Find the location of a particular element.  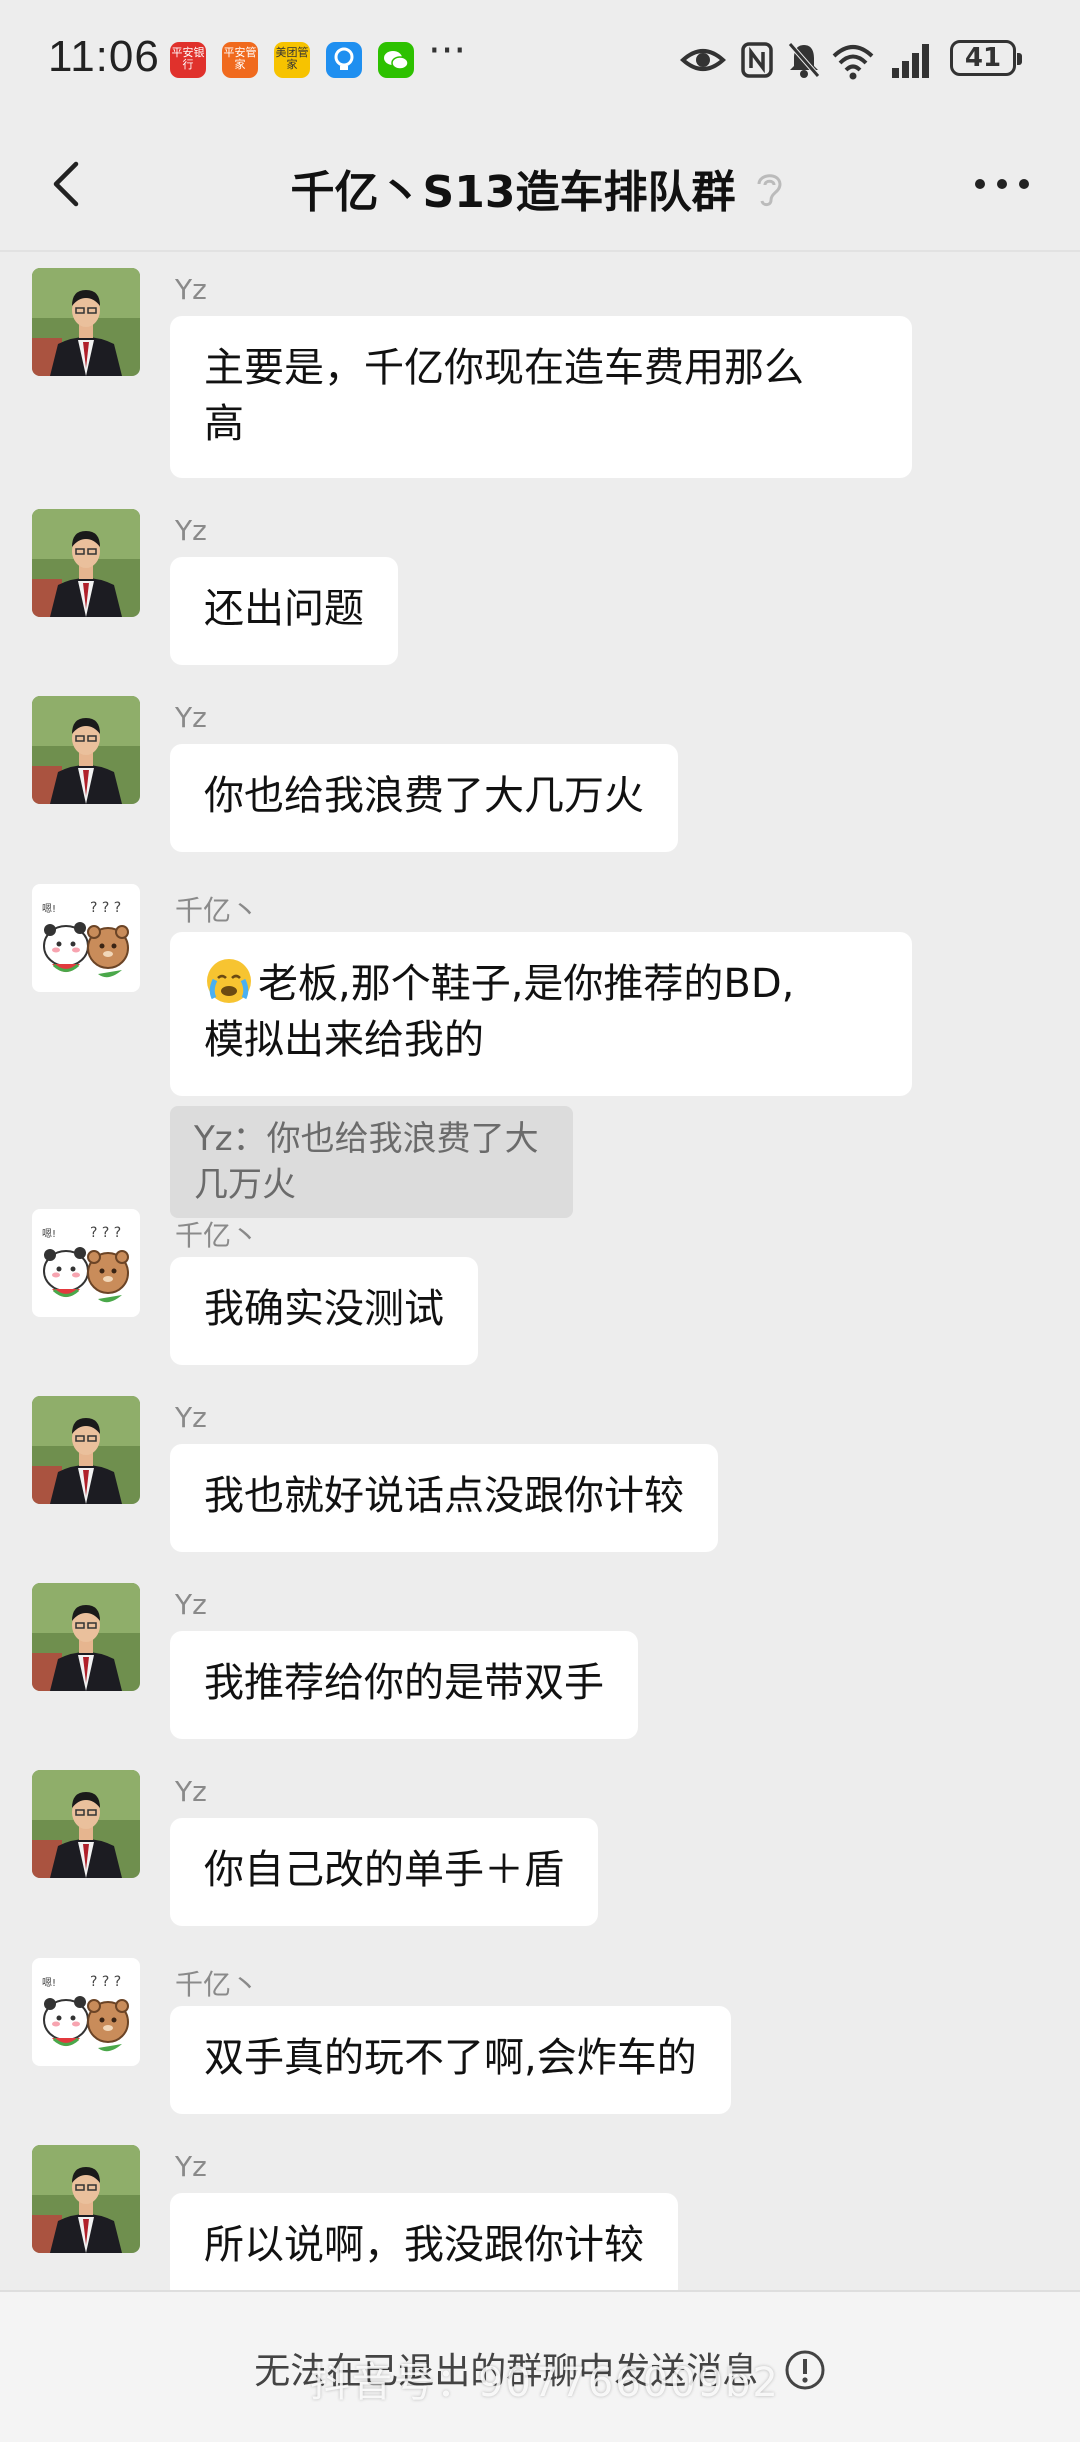

chat-header: 千亿丶S13造车排队群 is located at coordinates (540, 185).